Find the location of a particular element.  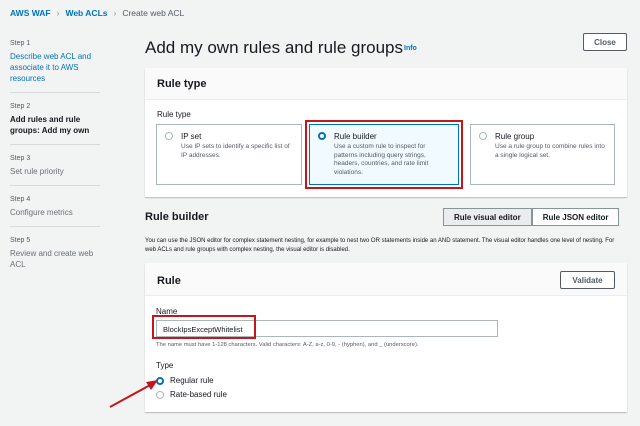

step-label: Set rule priority is located at coordinates (37, 171).